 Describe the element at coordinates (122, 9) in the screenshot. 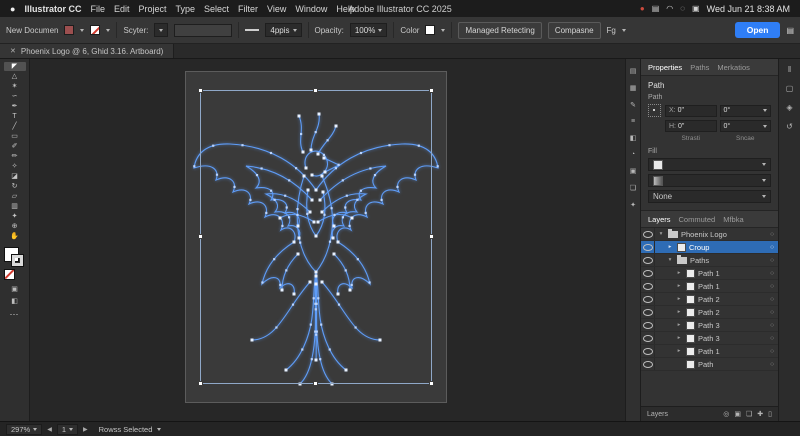

I see `menu-item-edit: Edit` at that location.